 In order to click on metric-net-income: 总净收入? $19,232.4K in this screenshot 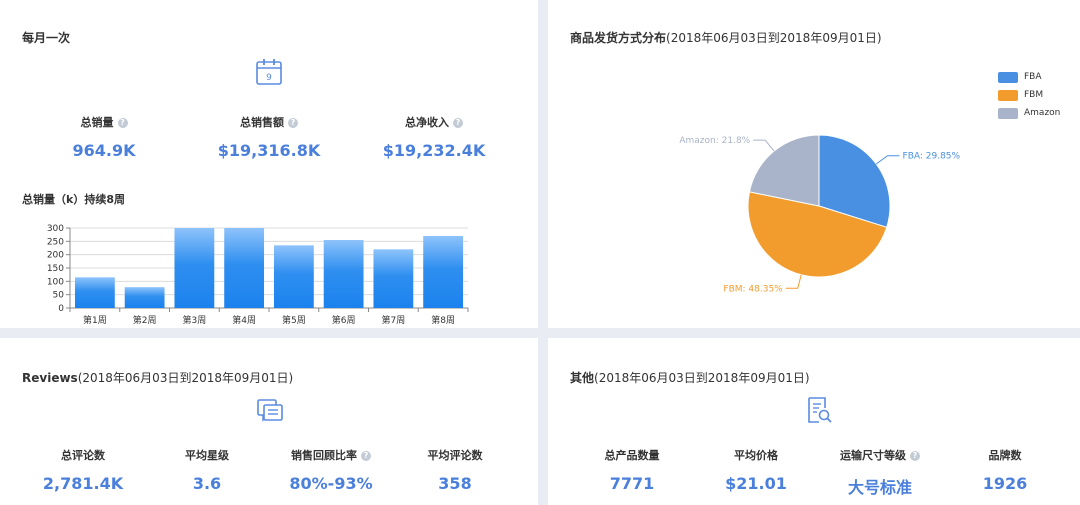, I will do `click(434, 137)`.